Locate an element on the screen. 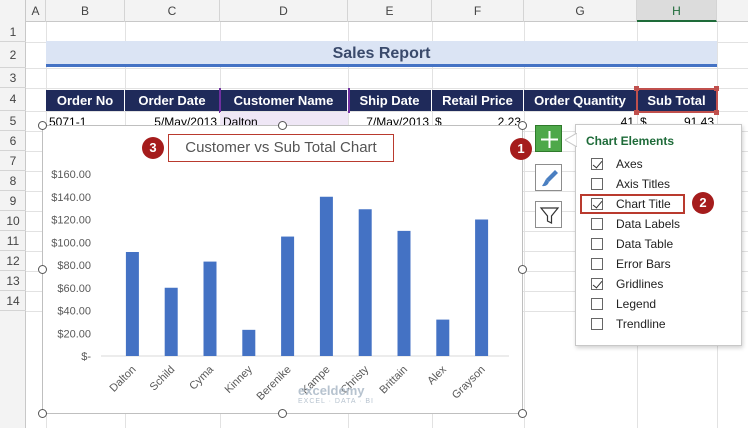 This screenshot has width=748, height=428. header-cell-ship-date: Ship Date is located at coordinates (390, 100).